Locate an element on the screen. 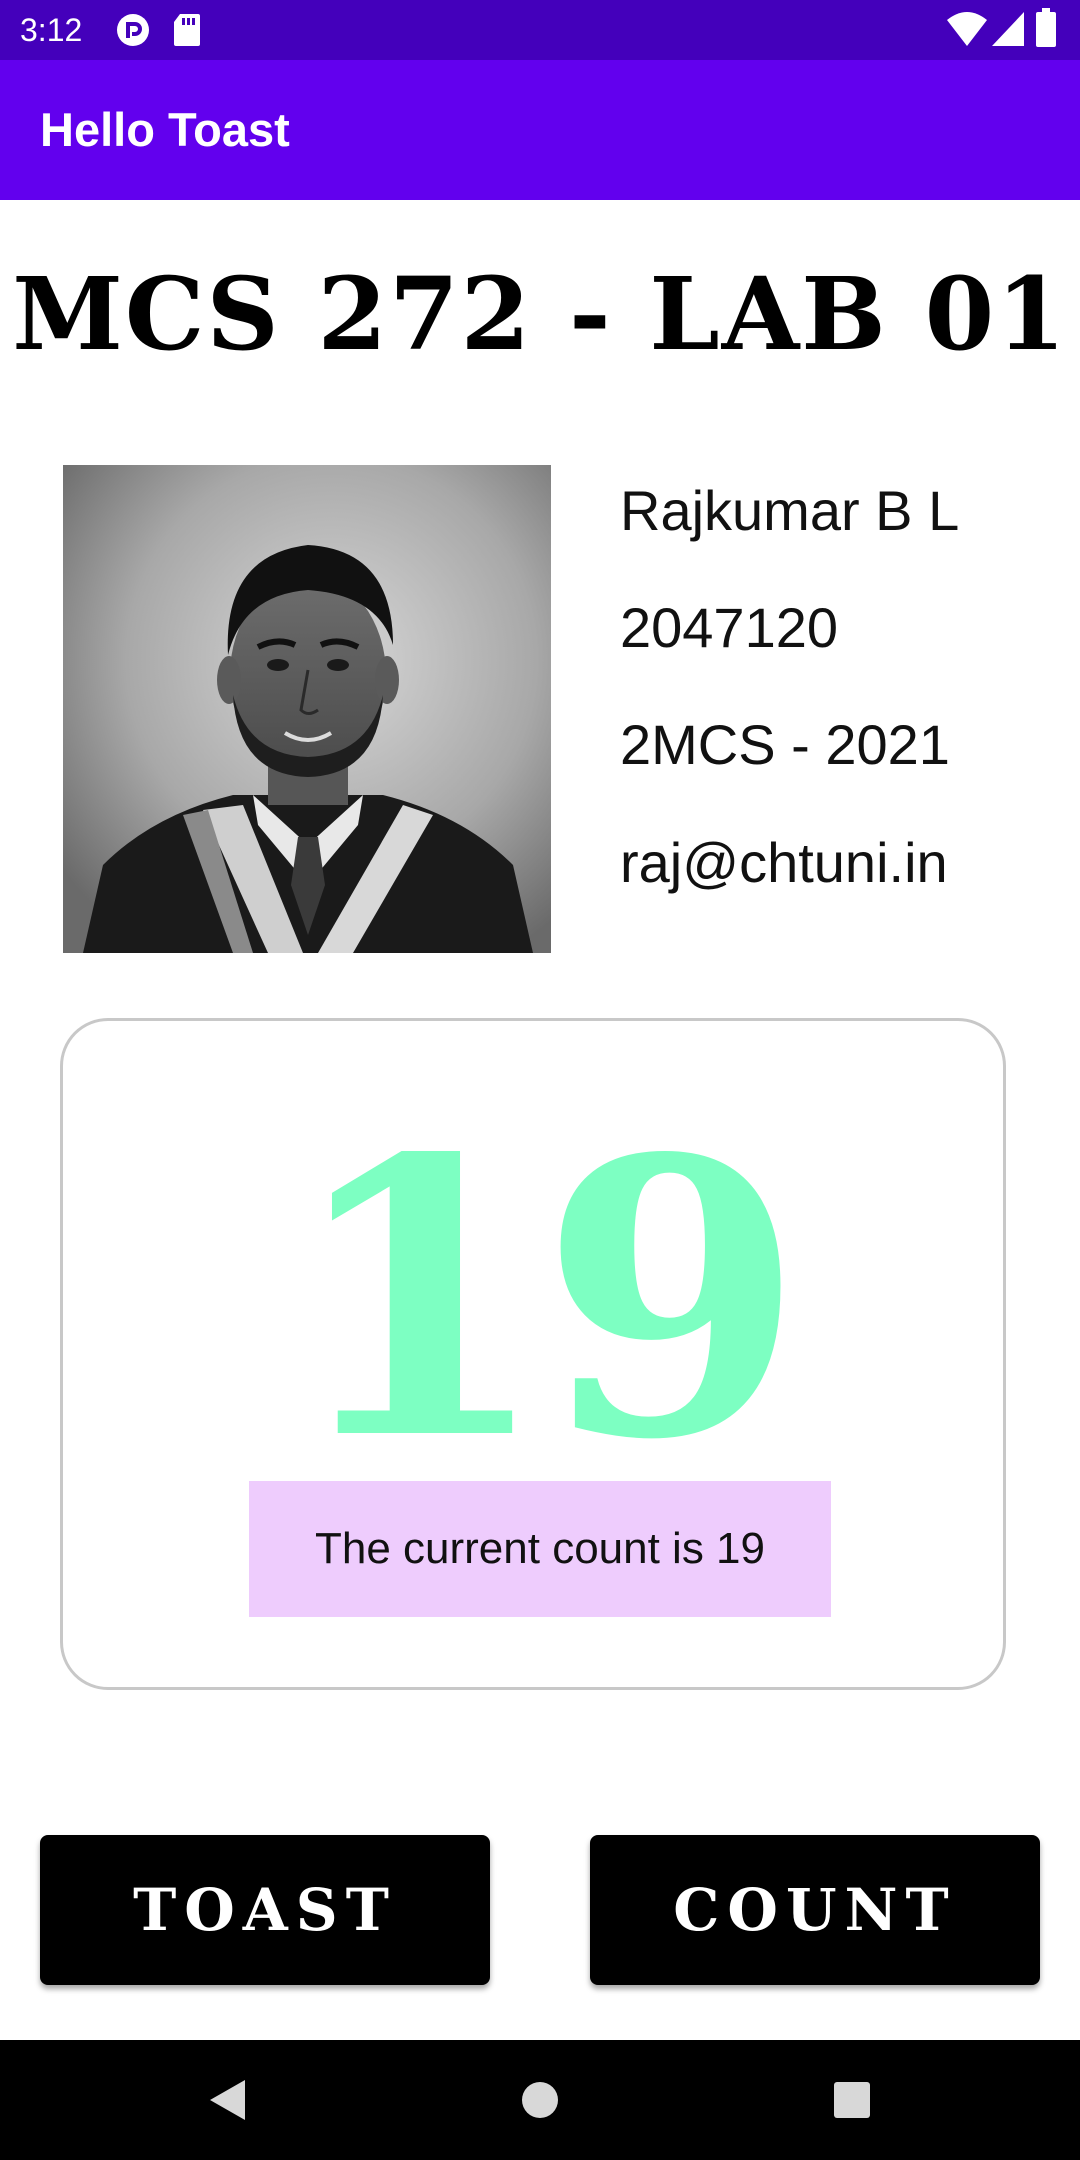 The height and width of the screenshot is (2160, 1080). recents-icon is located at coordinates (852, 2100).